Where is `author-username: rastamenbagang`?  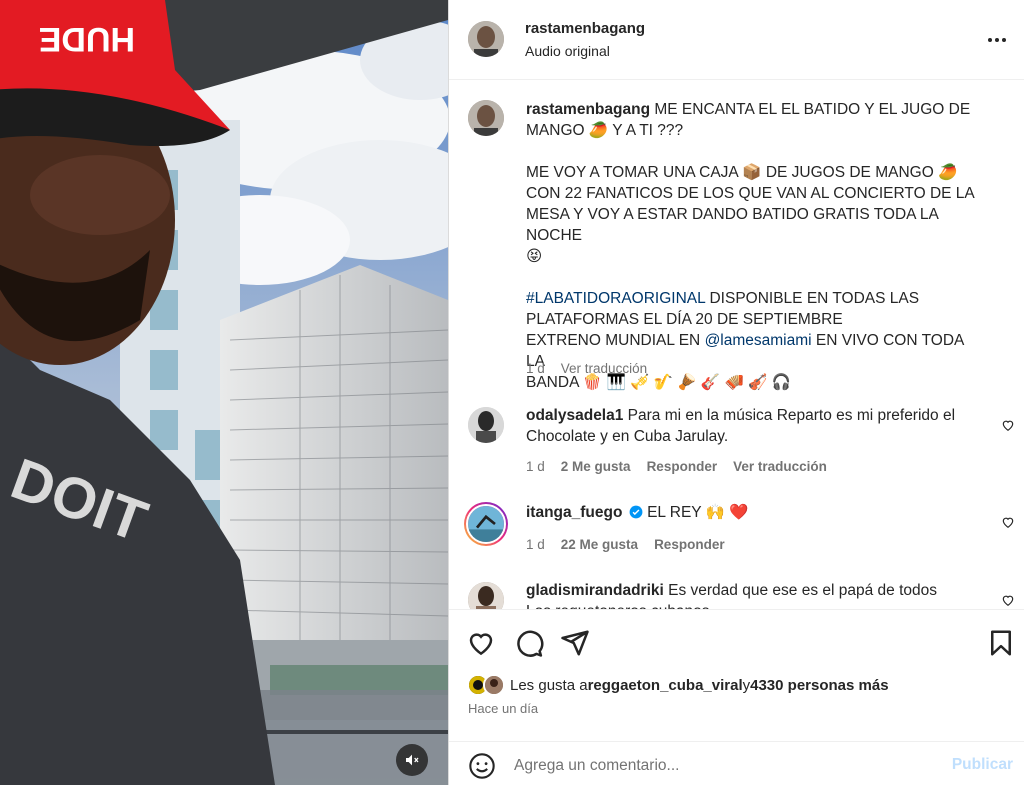
author-username: rastamenbagang is located at coordinates (585, 28).